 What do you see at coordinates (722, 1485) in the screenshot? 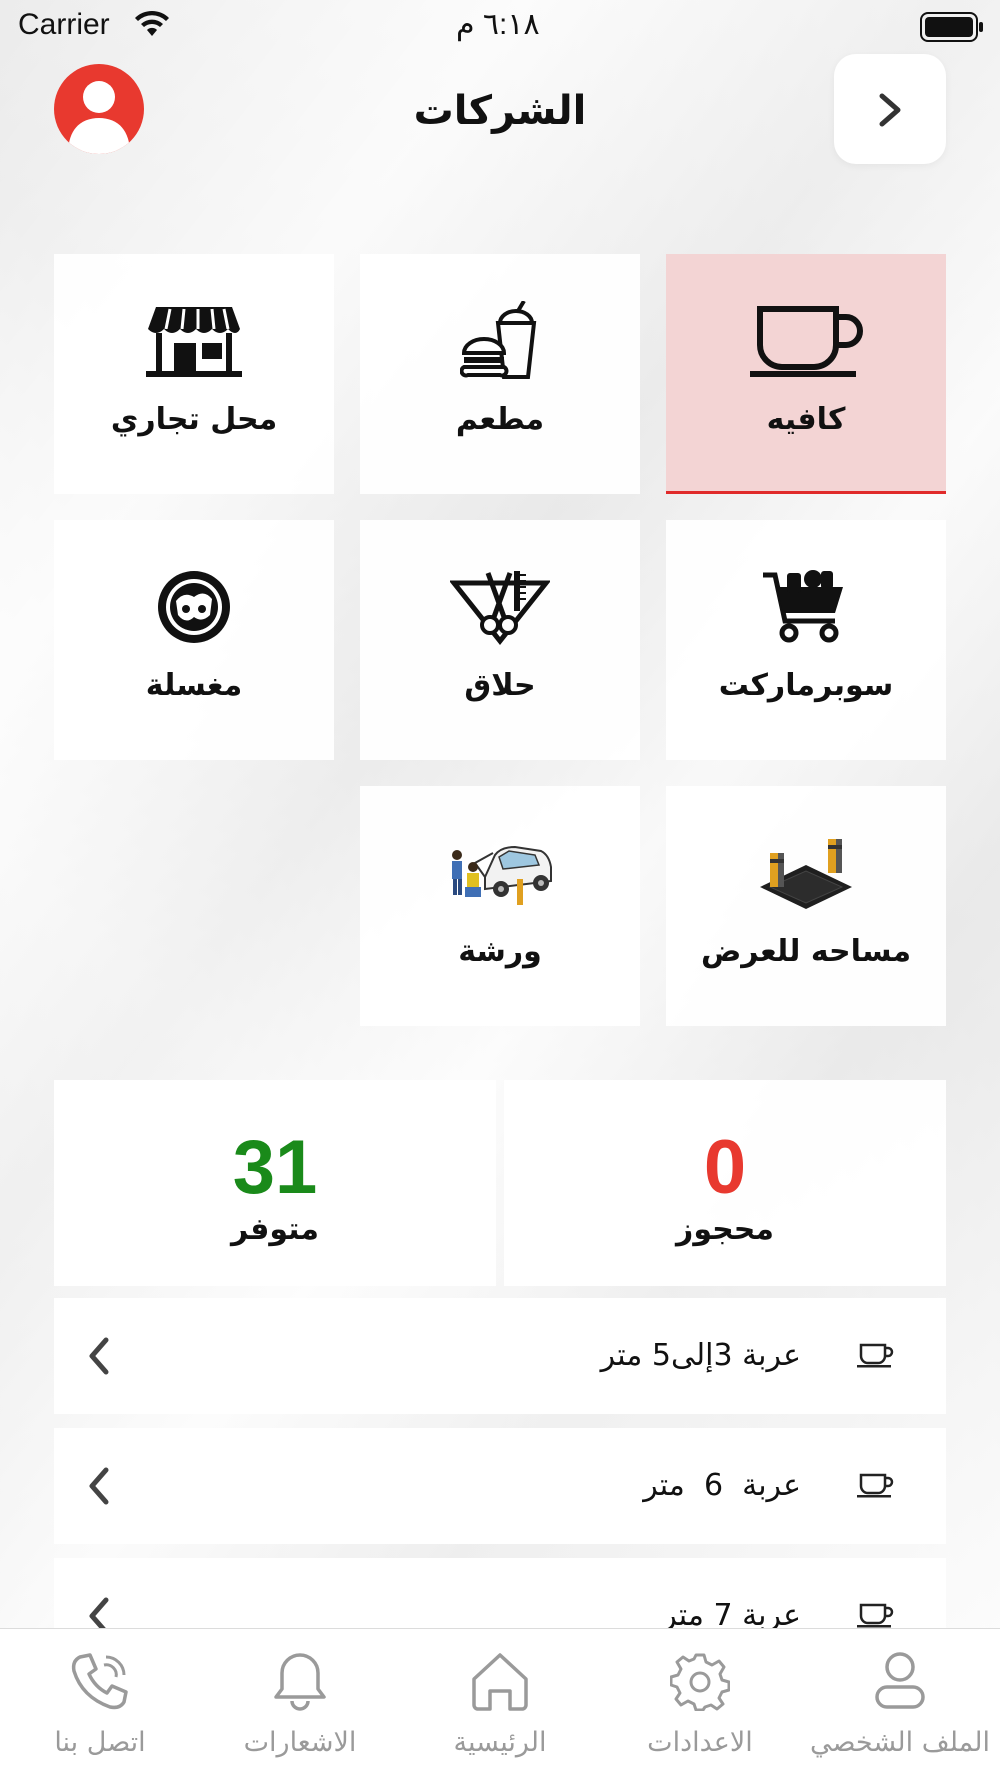
I see `list-item-label: عربة 6 متر` at bounding box center [722, 1485].